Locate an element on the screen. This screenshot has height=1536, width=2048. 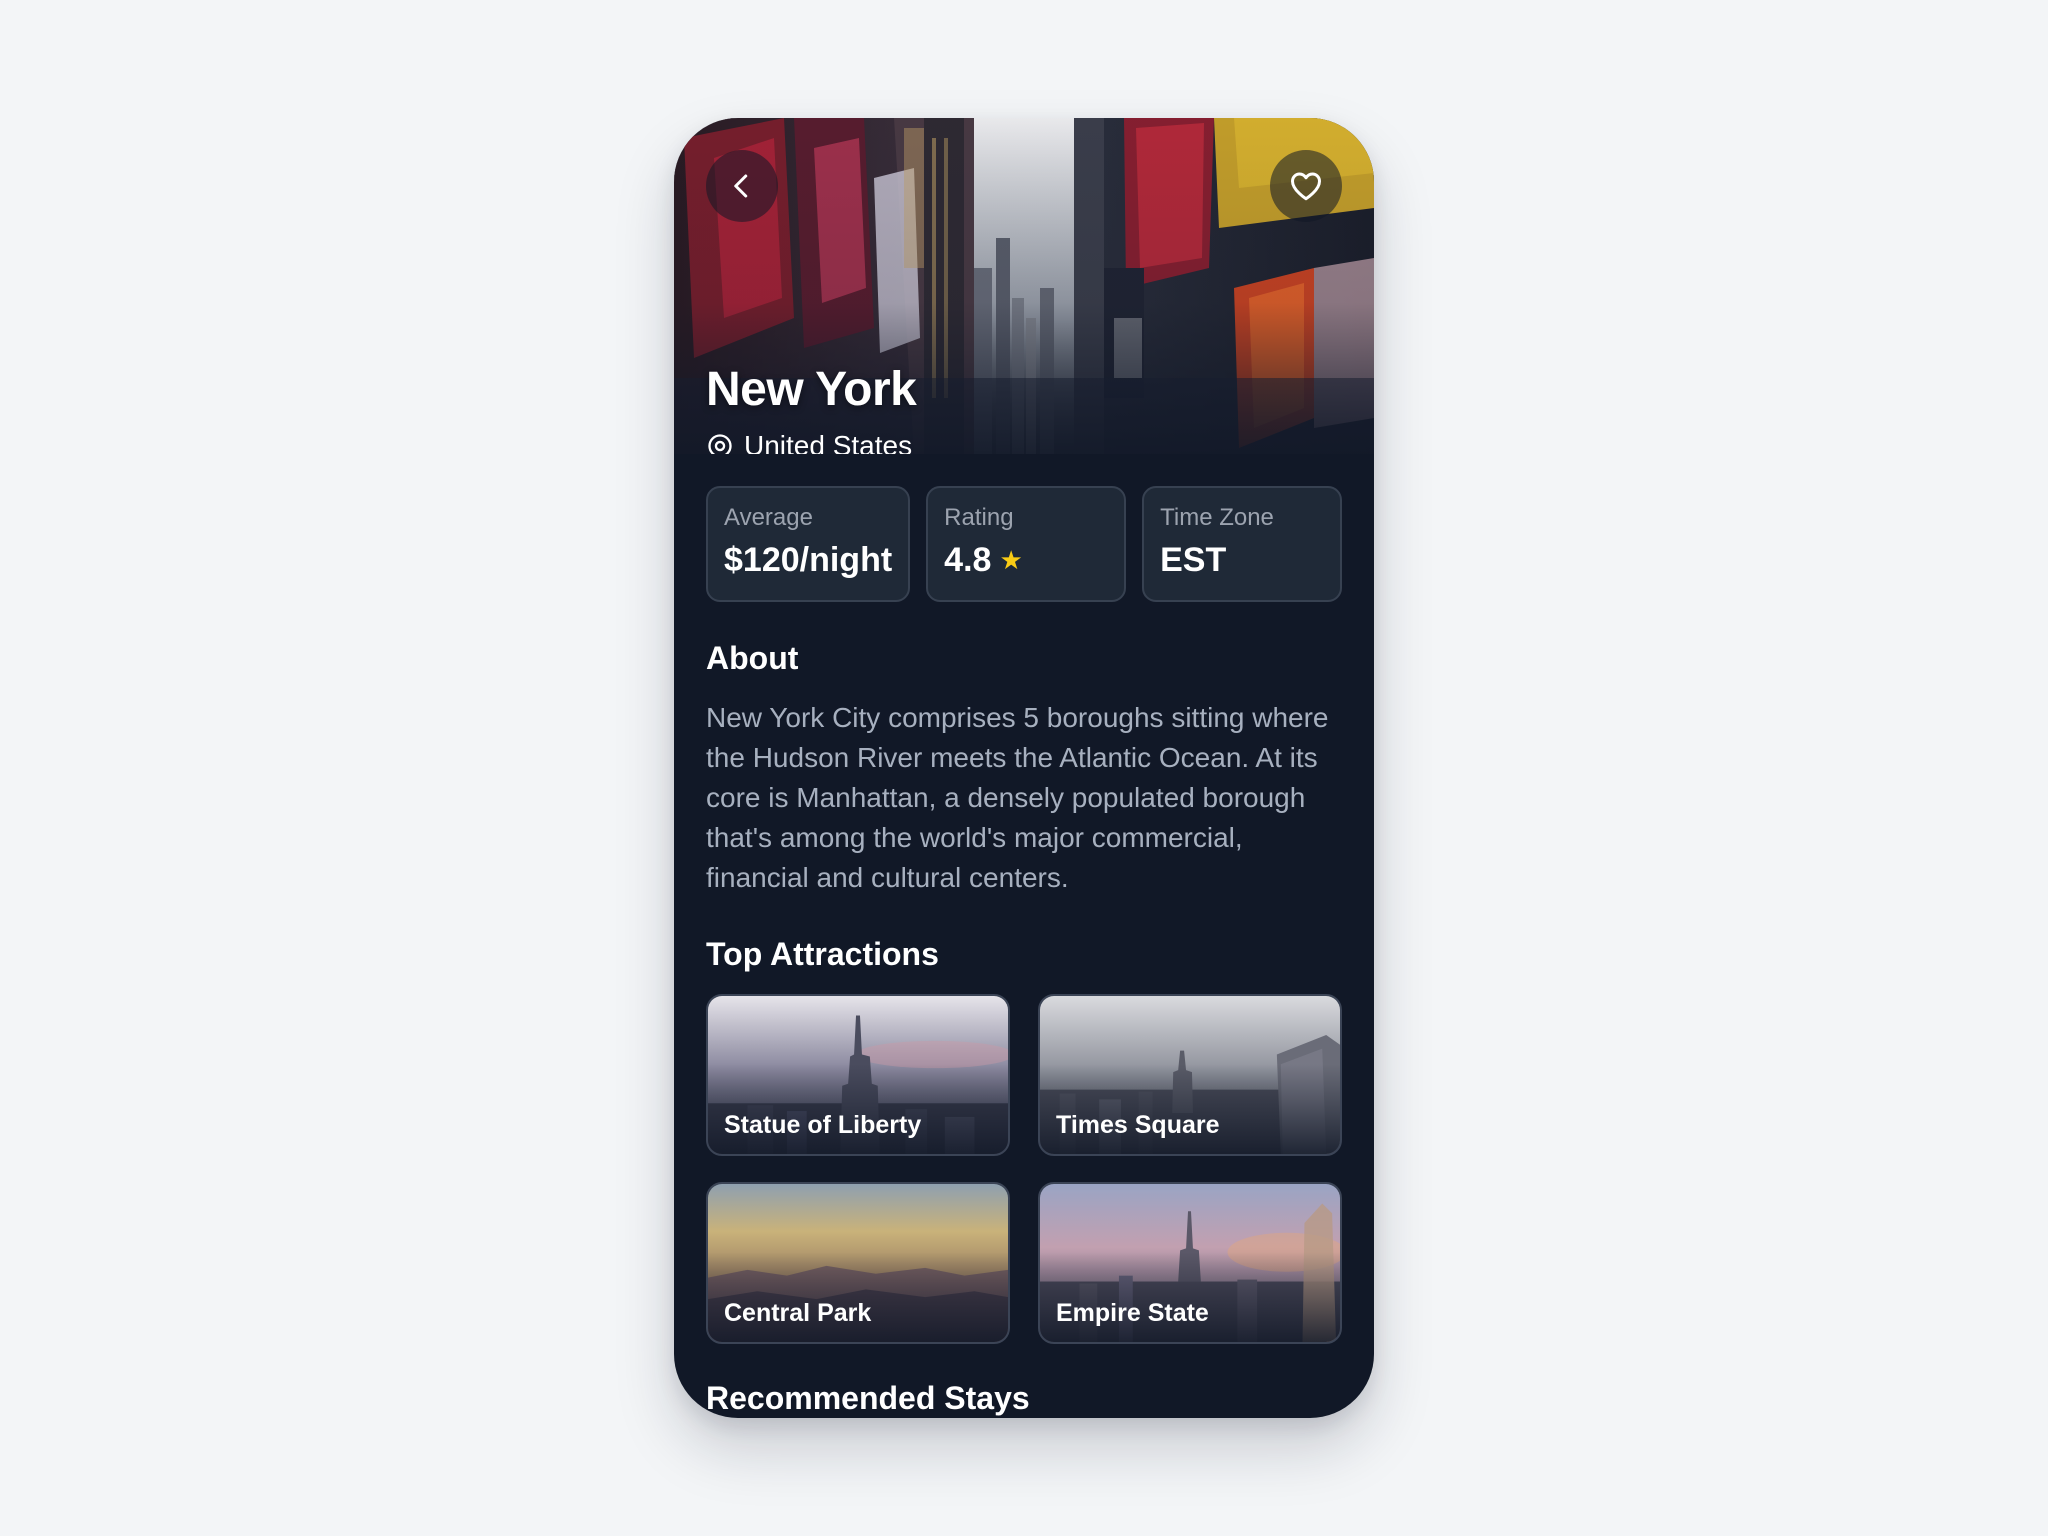
favorite-button is located at coordinates (1306, 186).